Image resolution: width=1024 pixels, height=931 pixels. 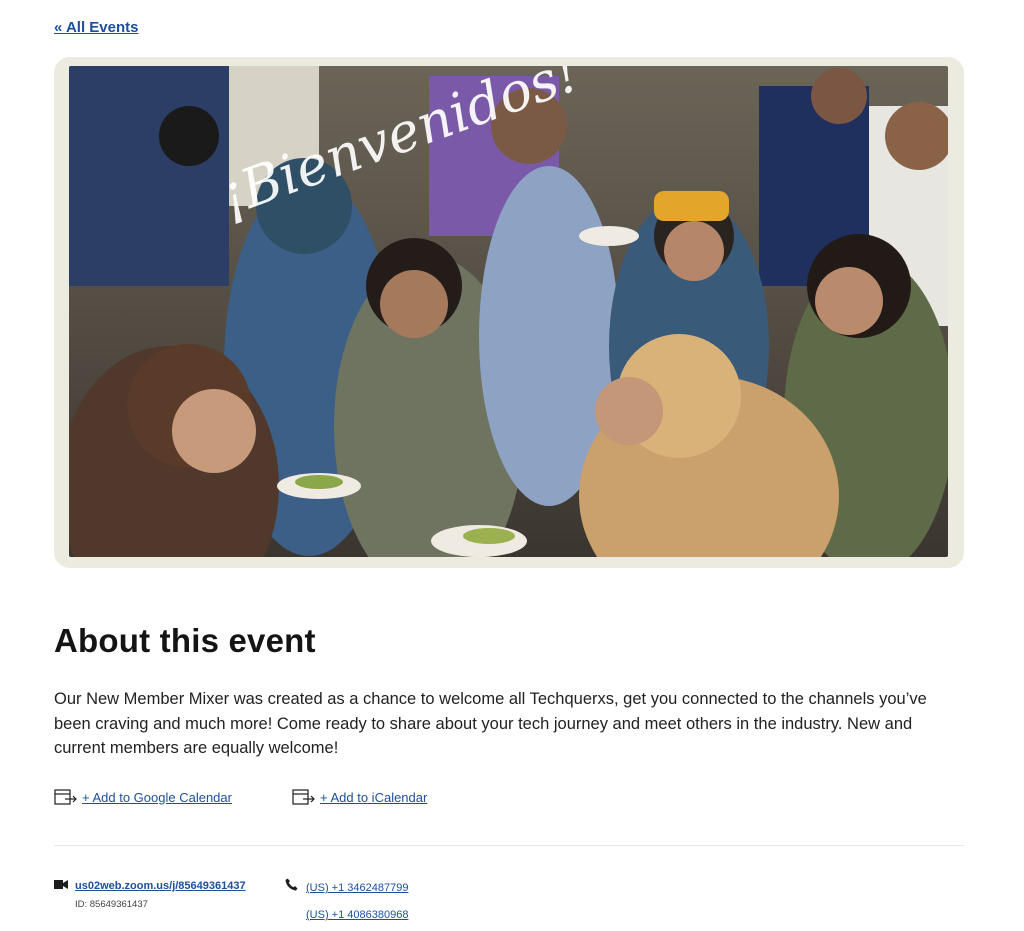 I want to click on video-camera-icon, so click(x=61, y=884).